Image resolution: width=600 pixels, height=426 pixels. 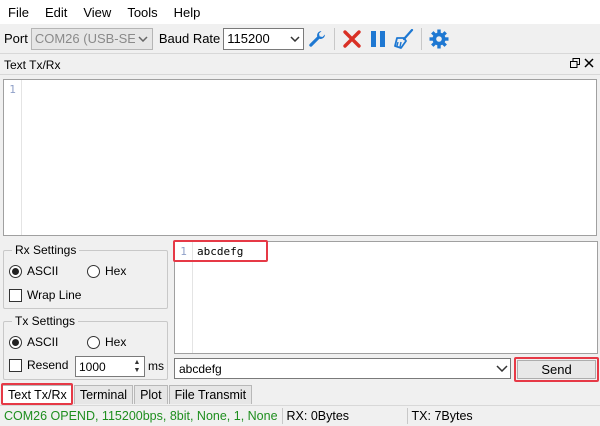 What do you see at coordinates (189, 38) in the screenshot?
I see `baud-label: Baud Rate` at bounding box center [189, 38].